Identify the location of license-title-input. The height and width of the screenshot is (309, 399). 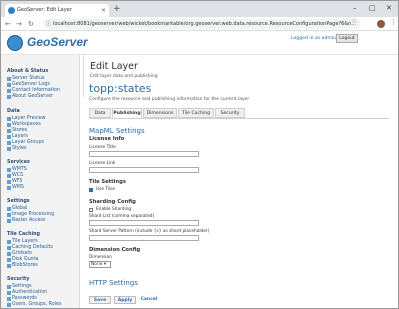
(144, 154).